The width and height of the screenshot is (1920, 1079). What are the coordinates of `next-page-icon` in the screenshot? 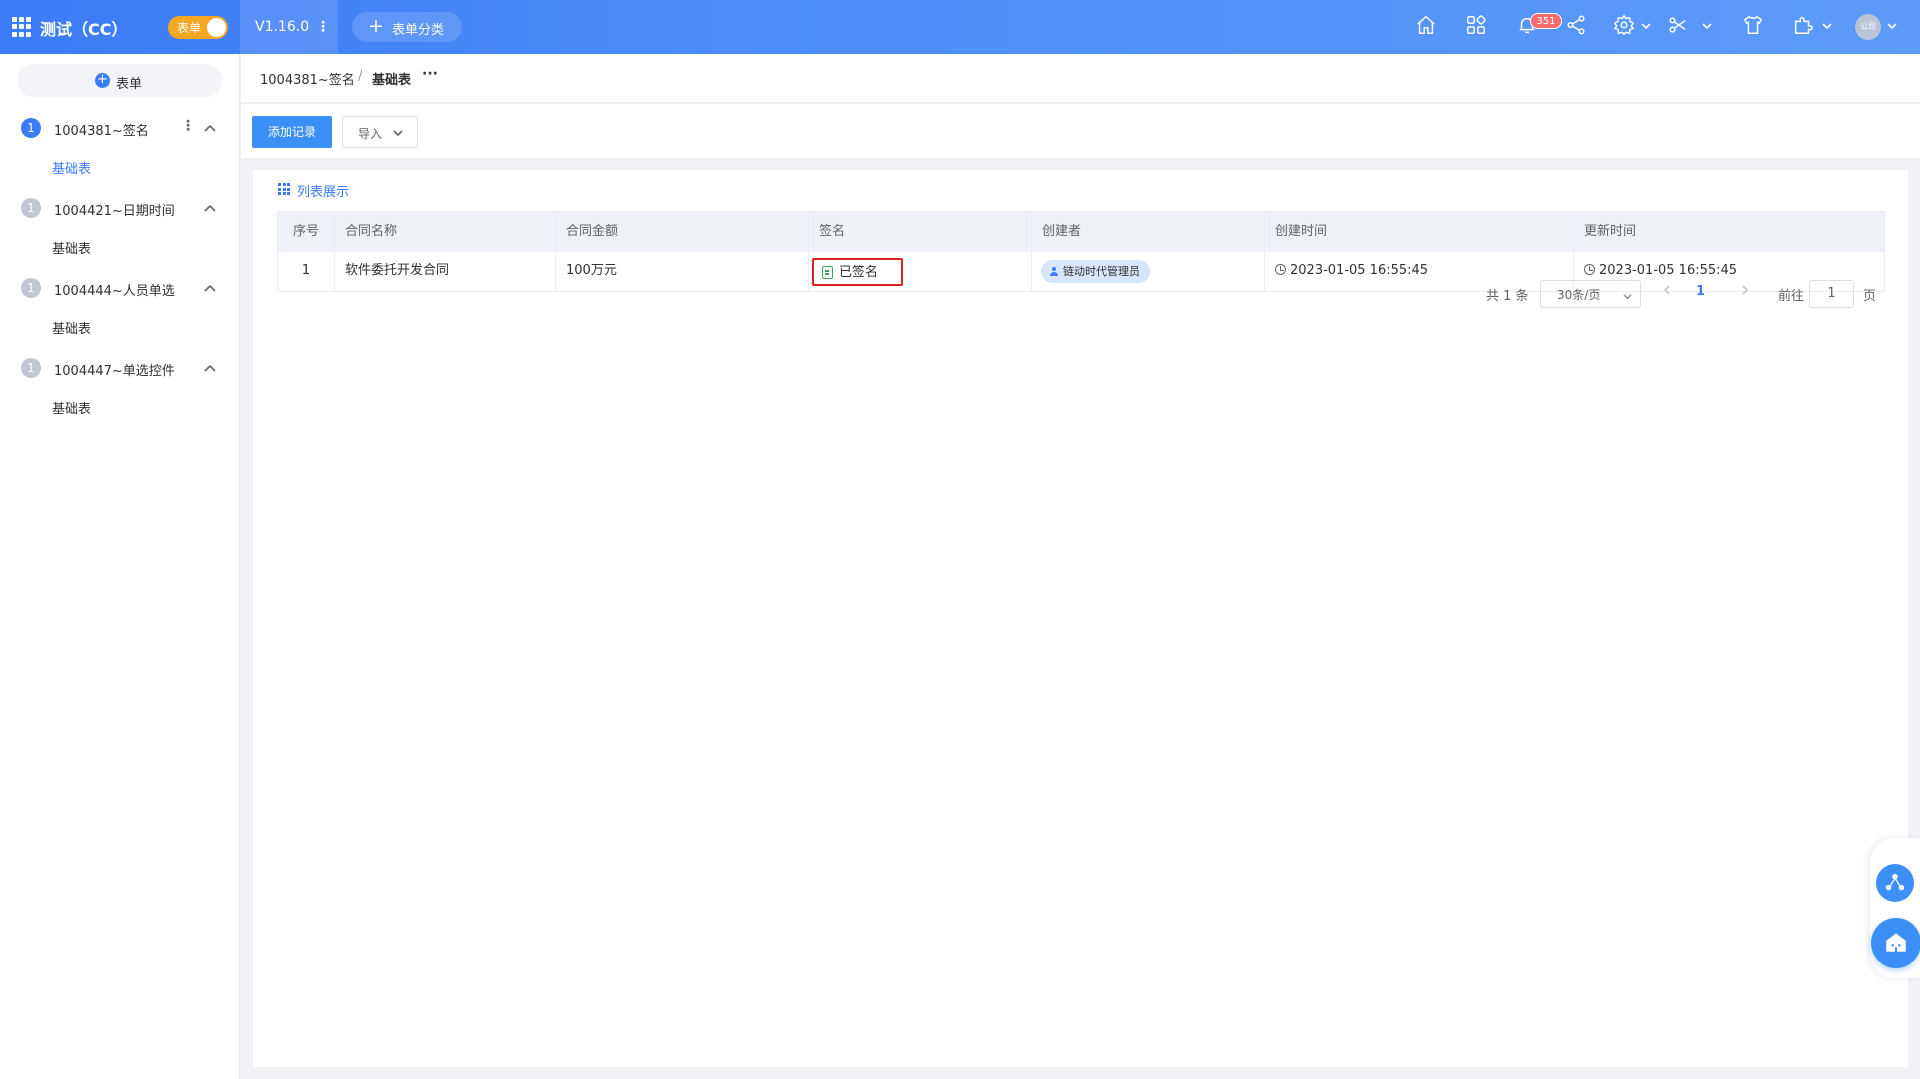 It's located at (1745, 290).